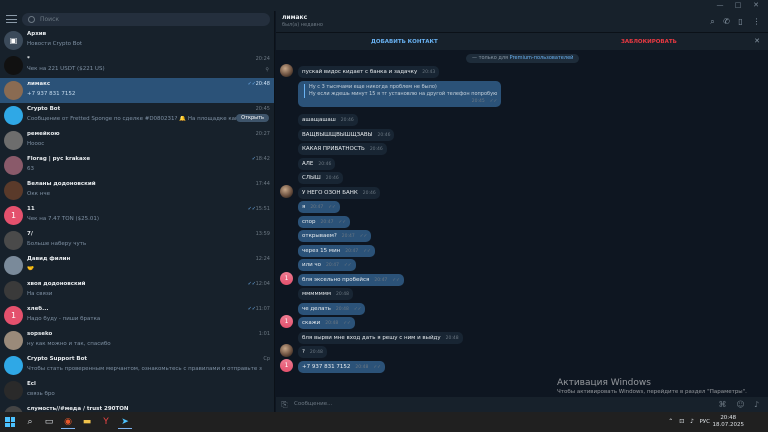 This screenshot has height=432, width=768. What do you see at coordinates (319, 120) in the screenshot?
I see `message-text: ашащашаш` at bounding box center [319, 120].